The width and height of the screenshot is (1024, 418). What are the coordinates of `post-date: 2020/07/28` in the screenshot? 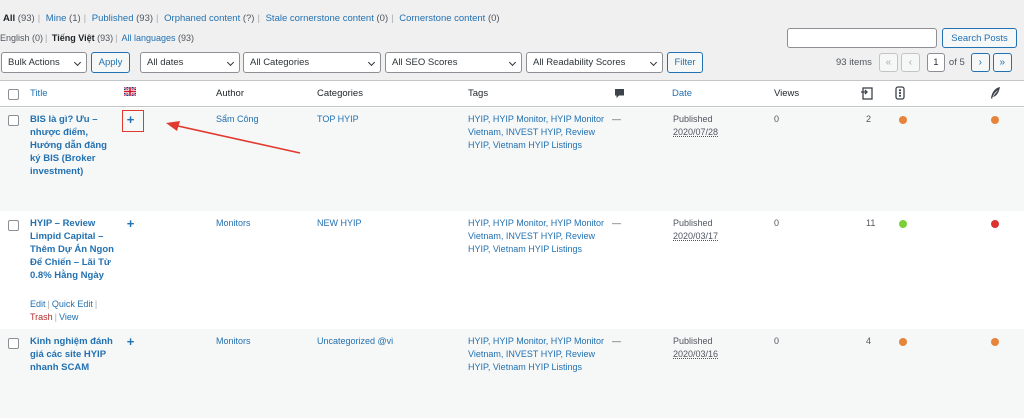 It's located at (696, 132).